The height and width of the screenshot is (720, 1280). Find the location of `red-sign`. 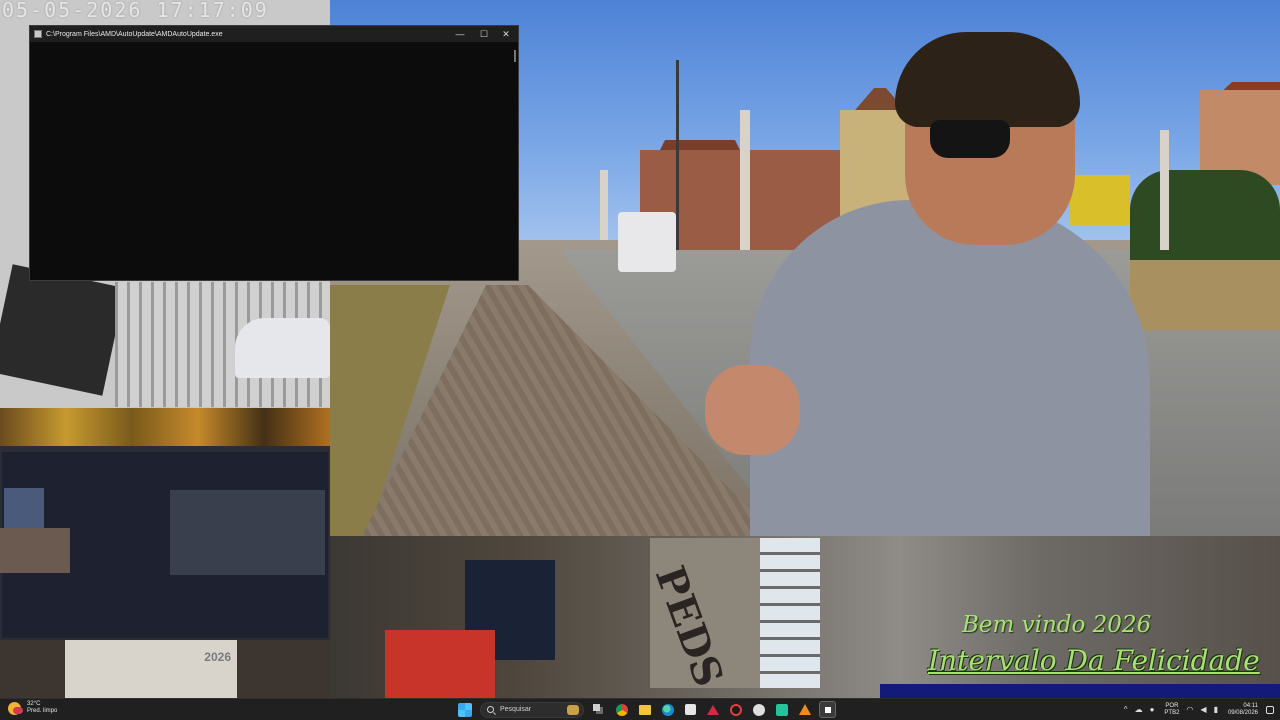

red-sign is located at coordinates (440, 664).